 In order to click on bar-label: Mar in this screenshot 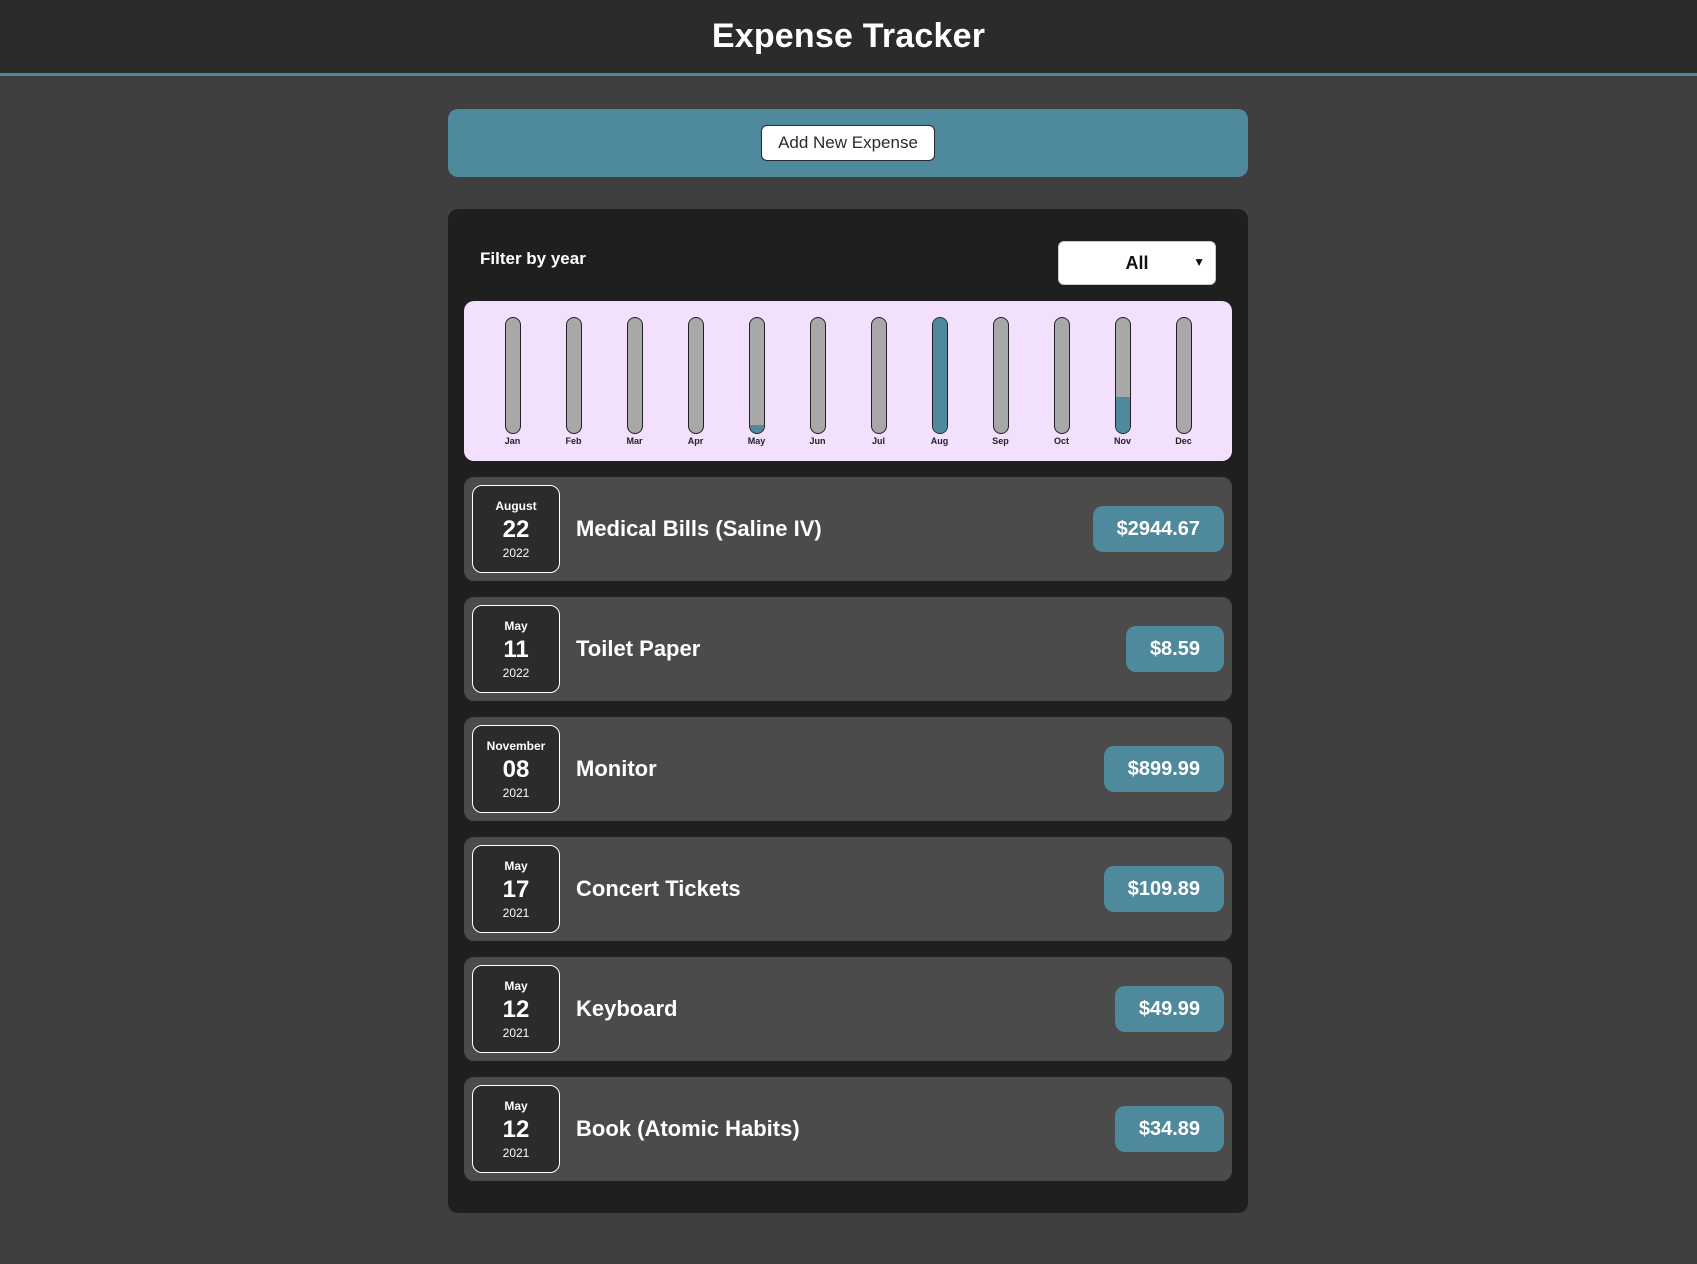, I will do `click(634, 441)`.